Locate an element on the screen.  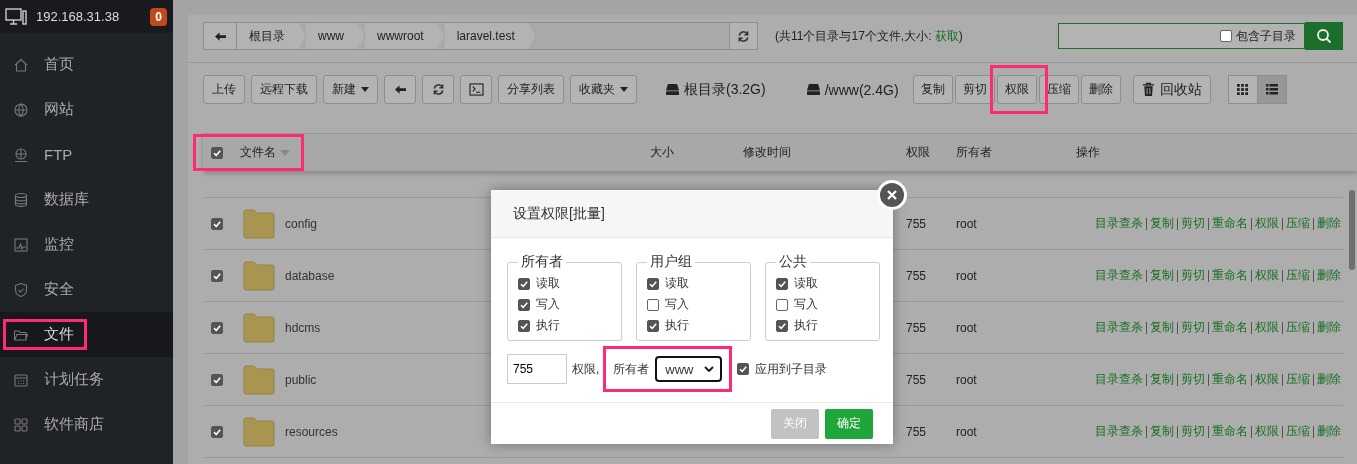
dialog-title: 设置权限[批量] is located at coordinates (559, 213).